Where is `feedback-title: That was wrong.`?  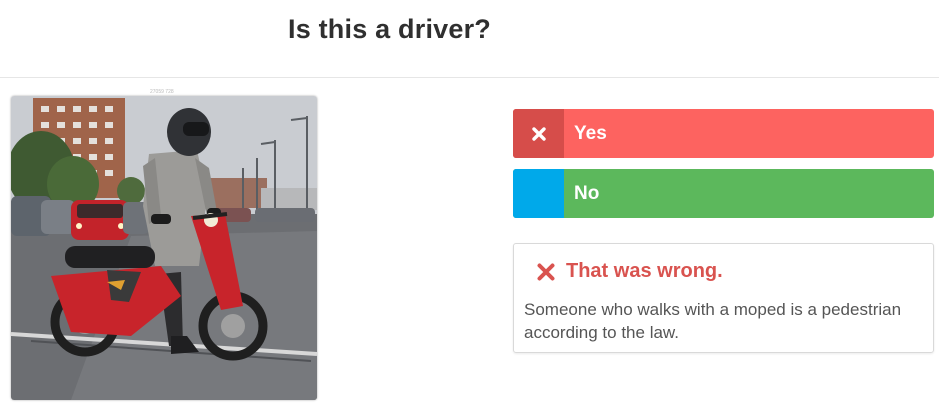
feedback-title: That was wrong. is located at coordinates (644, 271).